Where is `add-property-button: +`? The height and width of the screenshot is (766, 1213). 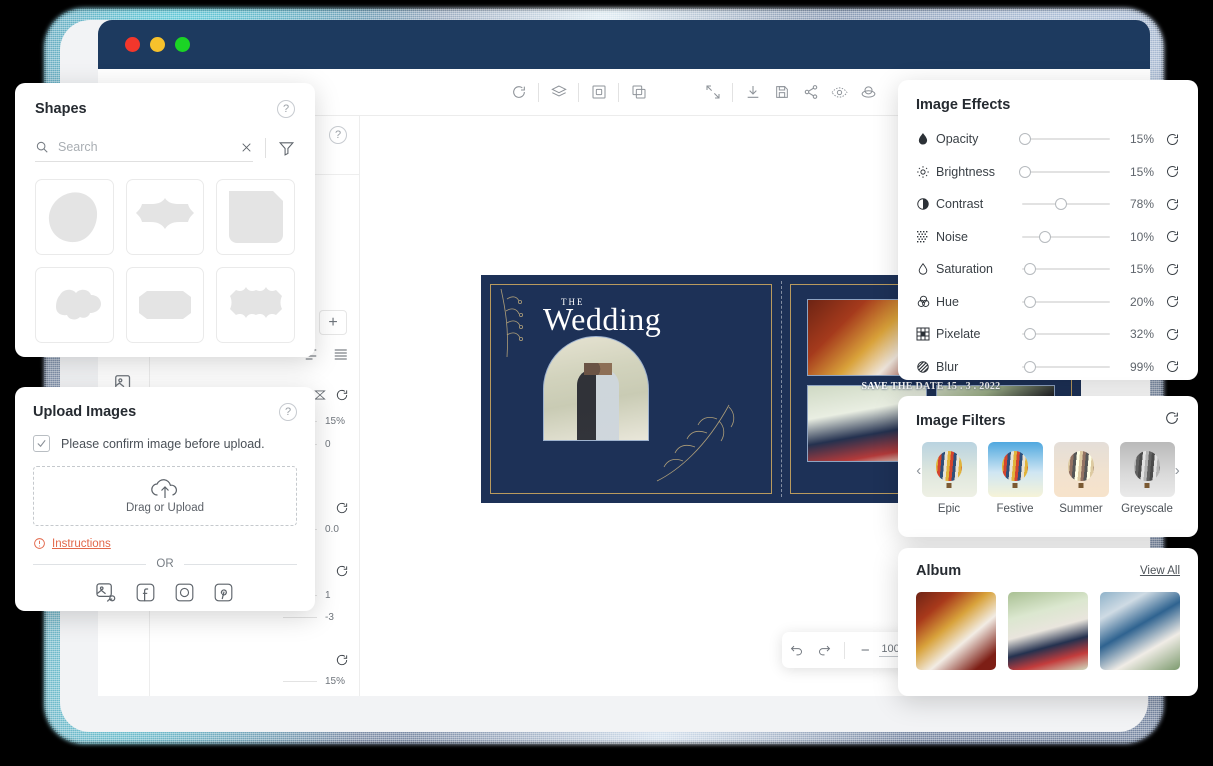 add-property-button: + is located at coordinates (333, 322).